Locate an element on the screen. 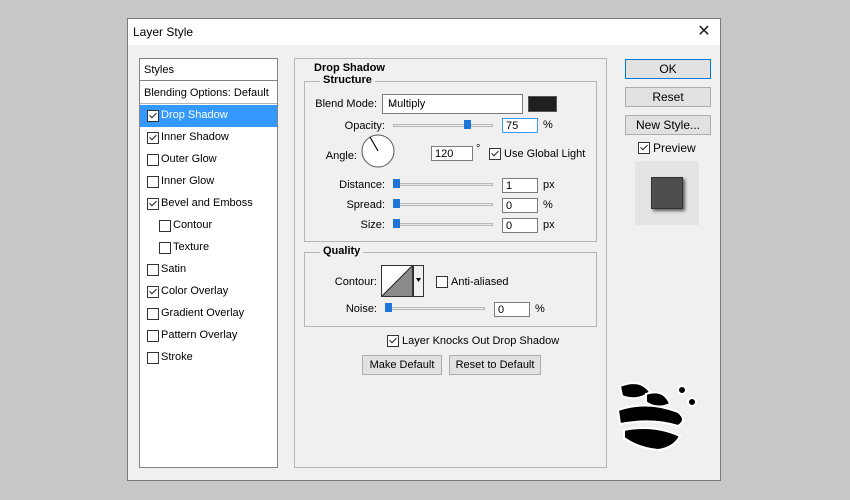 The image size is (850, 500). noise-input: 0 is located at coordinates (512, 309).